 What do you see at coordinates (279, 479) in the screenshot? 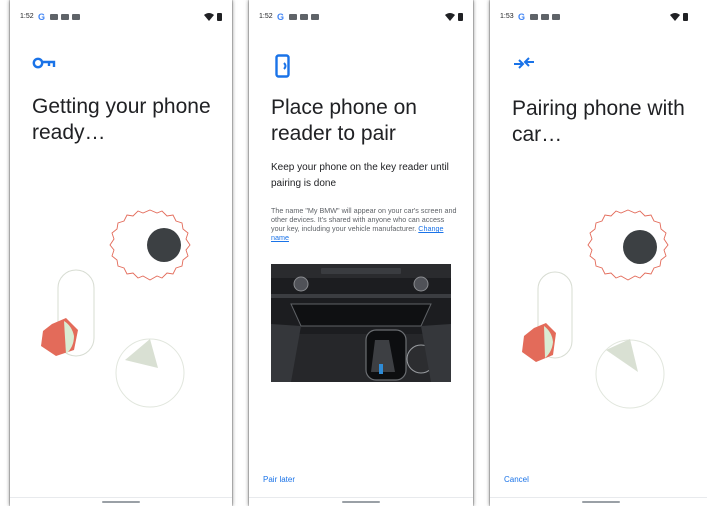
I see `pair-later-button: Pair later` at bounding box center [279, 479].